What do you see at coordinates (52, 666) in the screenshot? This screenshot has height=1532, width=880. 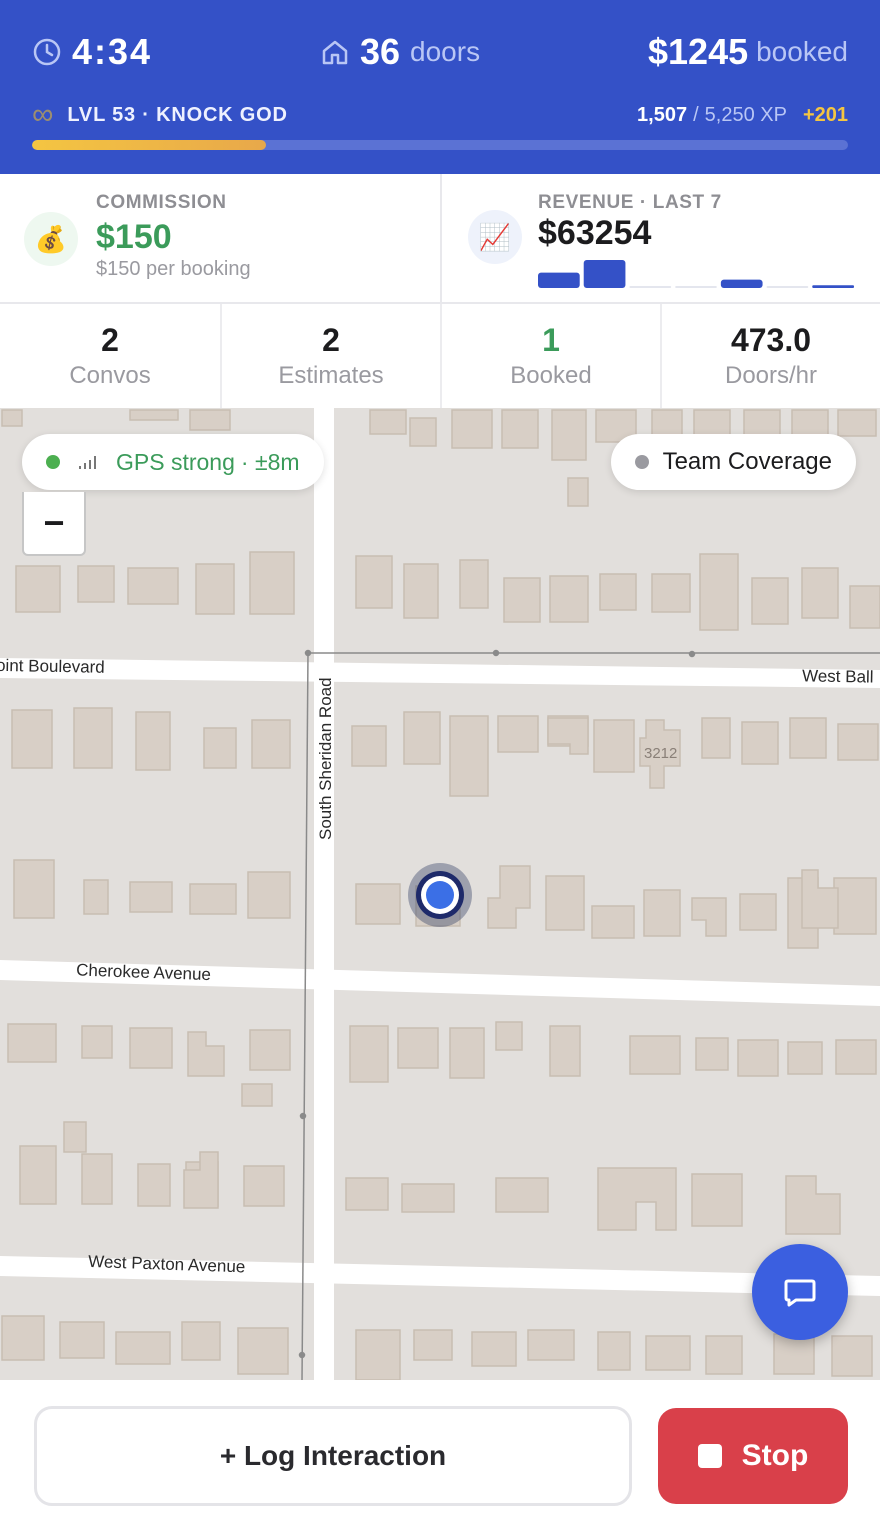 I see `street-label: oint Boulevard` at bounding box center [52, 666].